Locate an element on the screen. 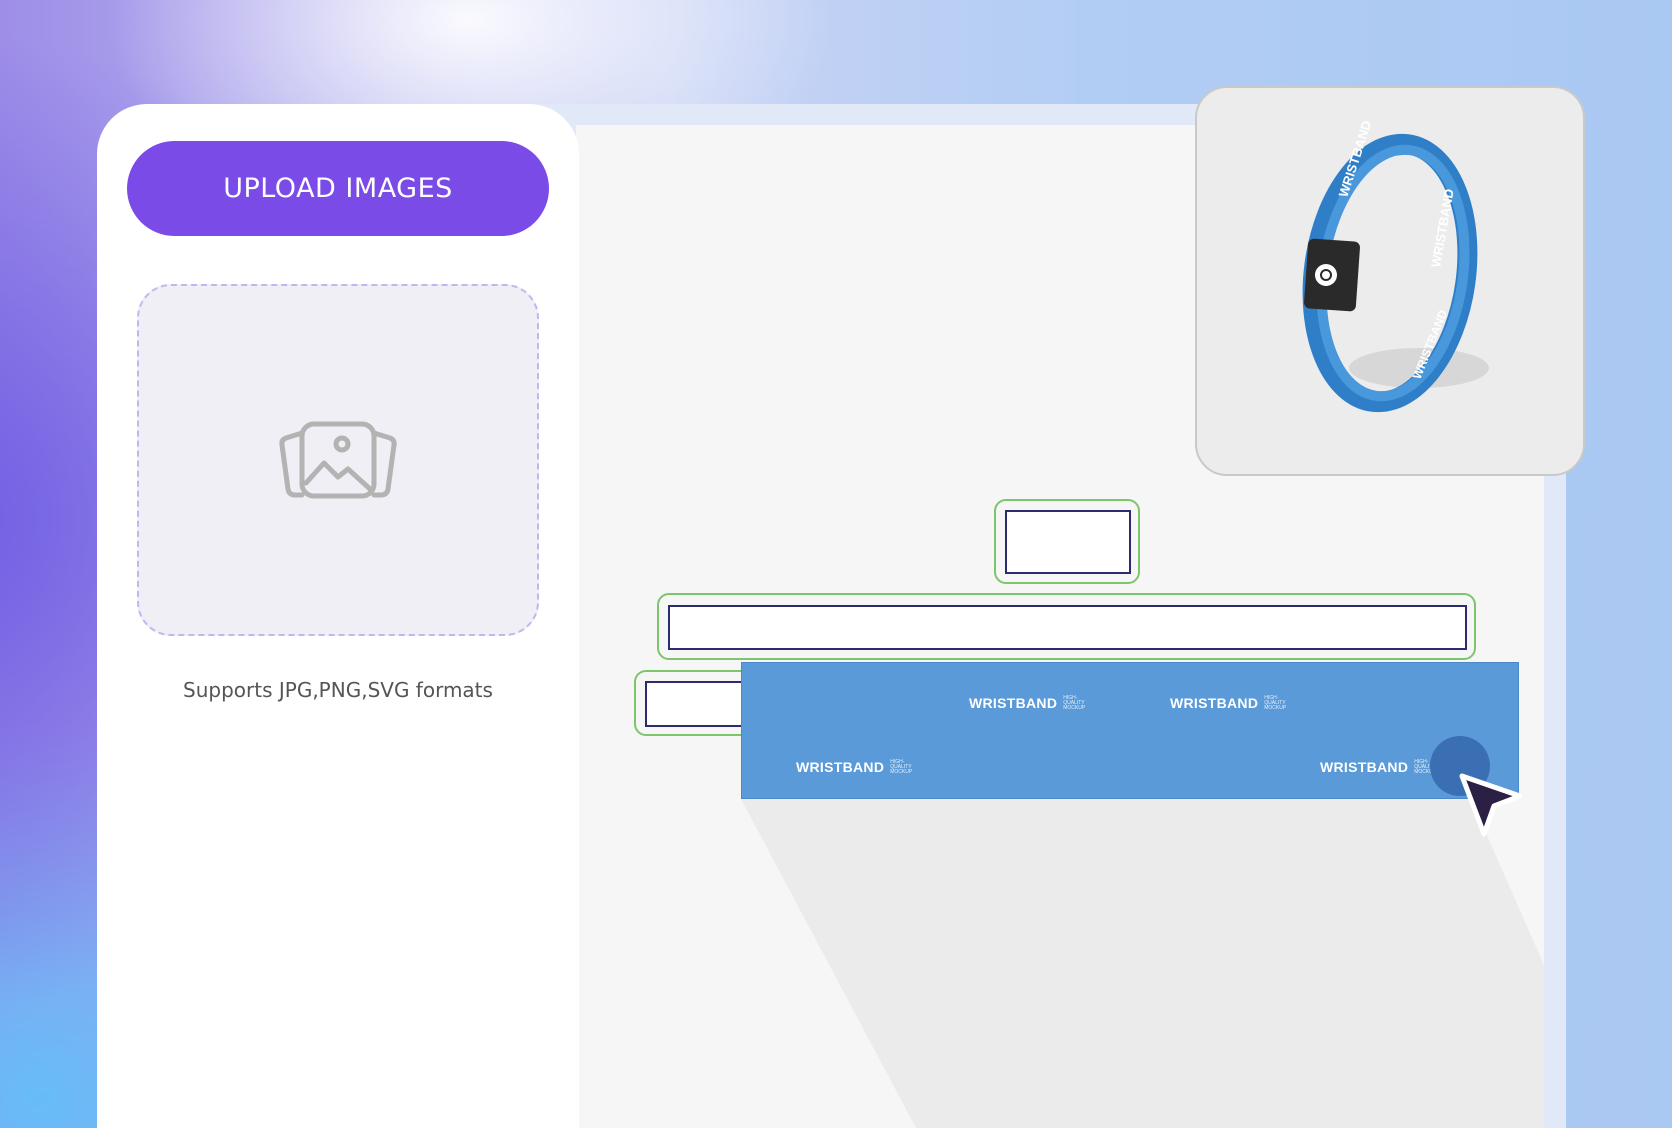 This screenshot has height=1128, width=1672. field-input-small is located at coordinates (1068, 542).